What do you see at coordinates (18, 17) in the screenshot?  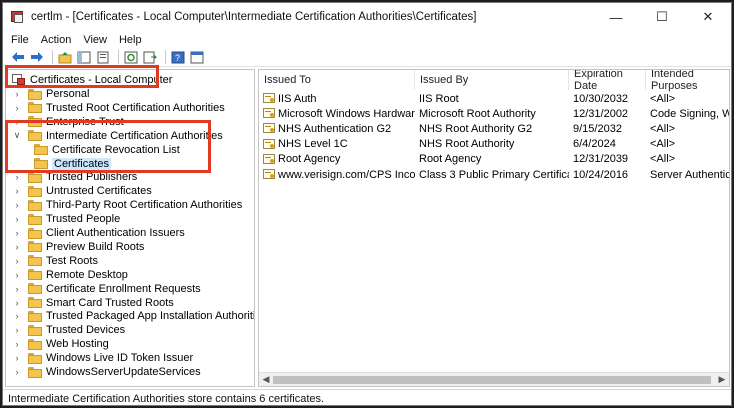 I see `certlm-app-icon` at bounding box center [18, 17].